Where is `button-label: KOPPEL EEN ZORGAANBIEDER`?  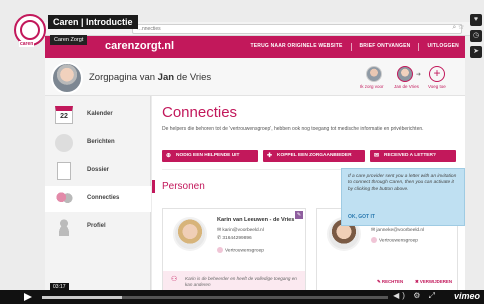
button-label: KOPPEL EEN ZORGAANBIEDER is located at coordinates (314, 155).